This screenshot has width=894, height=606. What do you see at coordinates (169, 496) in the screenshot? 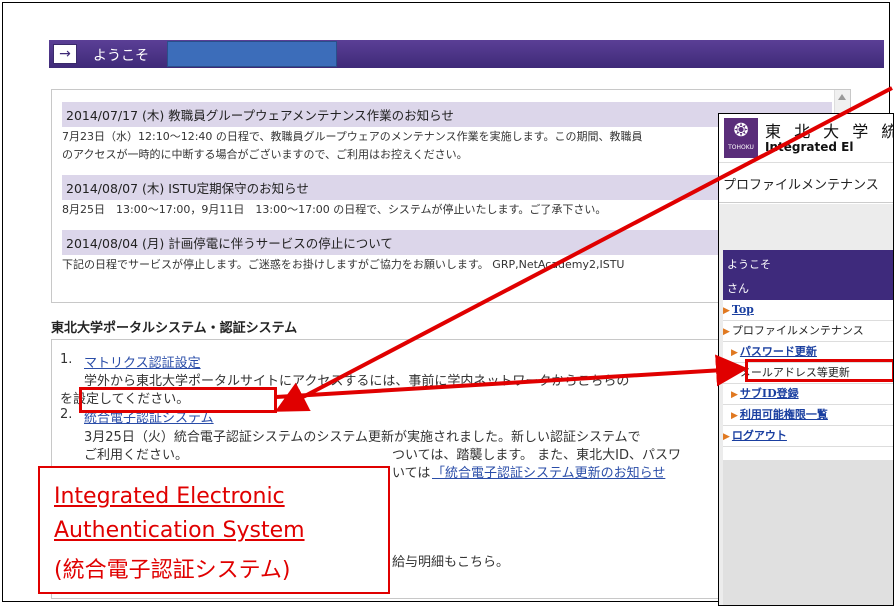
I see `callout-line: Integrated Electronic` at bounding box center [169, 496].